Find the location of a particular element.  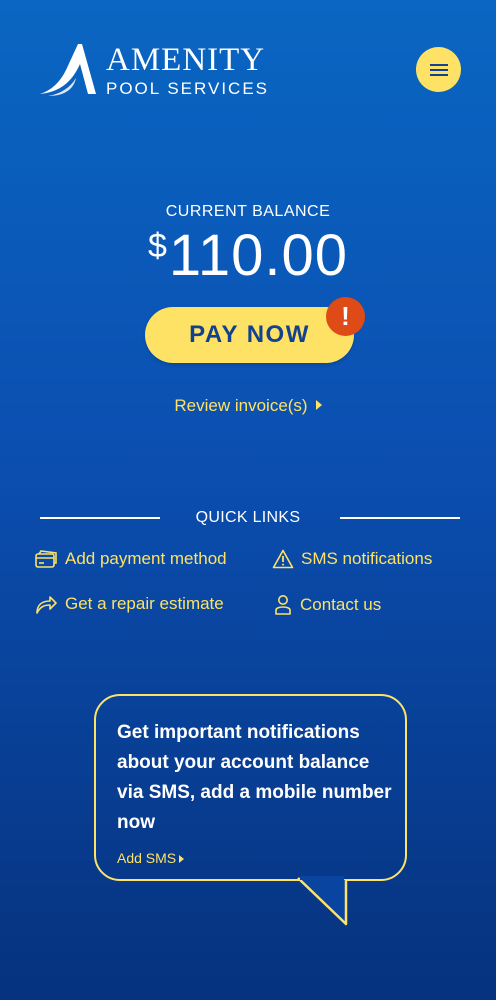

brand-logo: AMENITY POOL SERVICES is located at coordinates (158, 72).